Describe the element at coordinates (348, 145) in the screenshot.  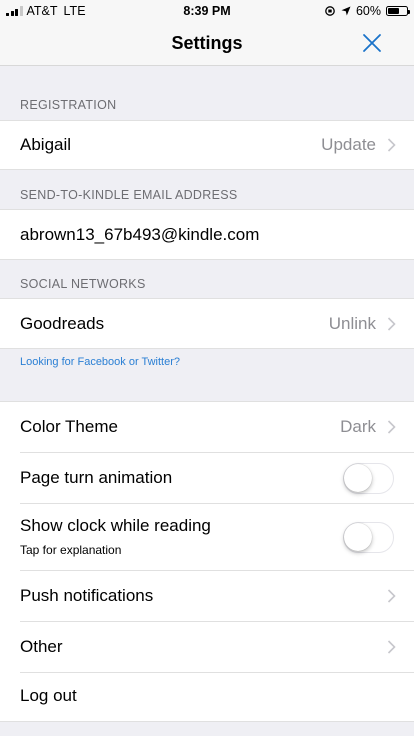
I see `update-link: Update` at that location.